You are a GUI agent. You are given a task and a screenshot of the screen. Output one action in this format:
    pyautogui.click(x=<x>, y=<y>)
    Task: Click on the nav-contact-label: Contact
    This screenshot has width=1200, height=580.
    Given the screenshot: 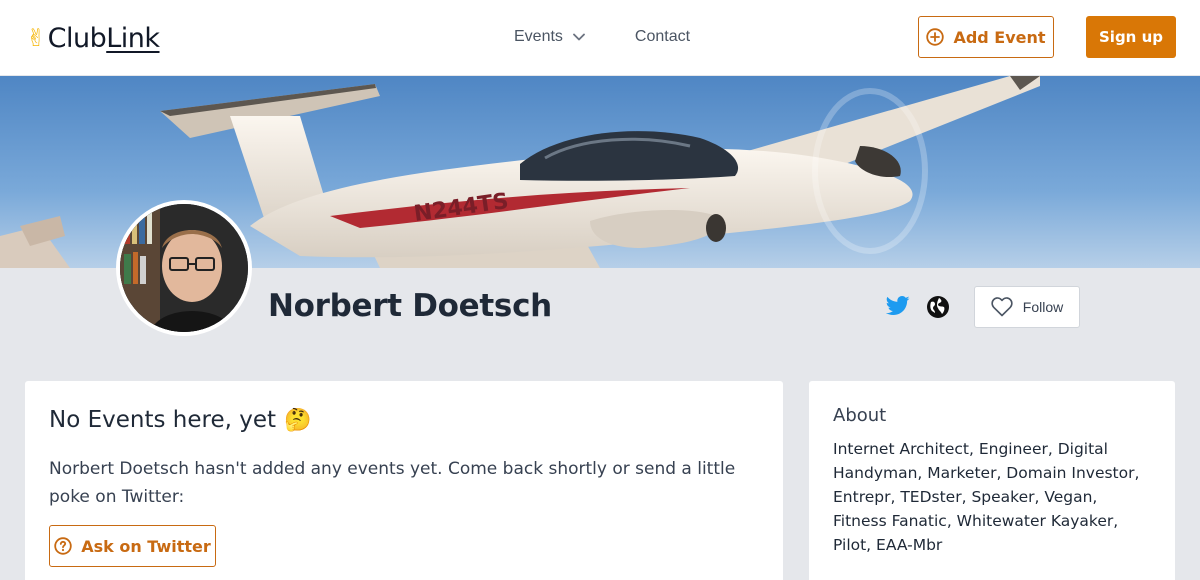 What is the action you would take?
    pyautogui.click(x=662, y=36)
    